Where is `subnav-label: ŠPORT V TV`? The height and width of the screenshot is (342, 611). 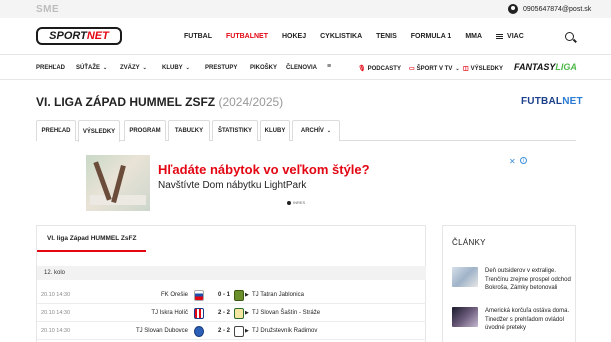
subnav-label: ŠPORT V TV is located at coordinates (434, 69).